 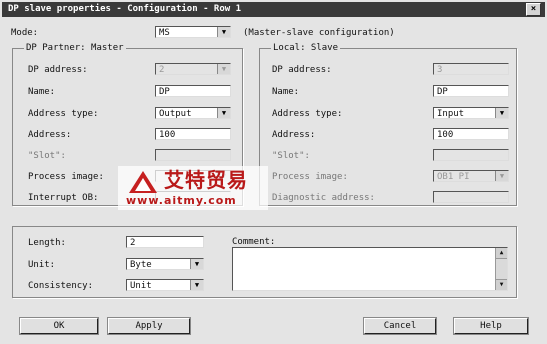 I want to click on mode-label: Mode:, so click(x=25, y=33).